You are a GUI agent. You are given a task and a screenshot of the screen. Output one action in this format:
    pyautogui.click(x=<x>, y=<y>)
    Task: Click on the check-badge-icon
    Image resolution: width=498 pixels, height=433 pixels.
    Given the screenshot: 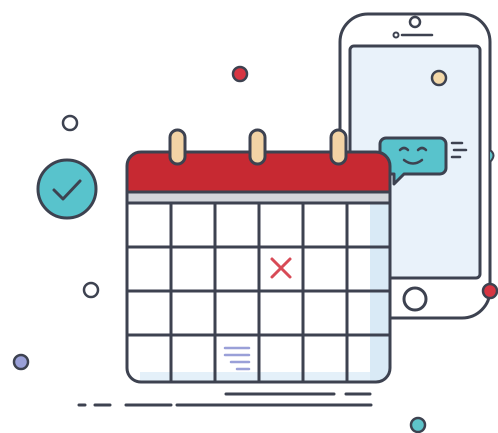 What is the action you would take?
    pyautogui.click(x=67, y=189)
    